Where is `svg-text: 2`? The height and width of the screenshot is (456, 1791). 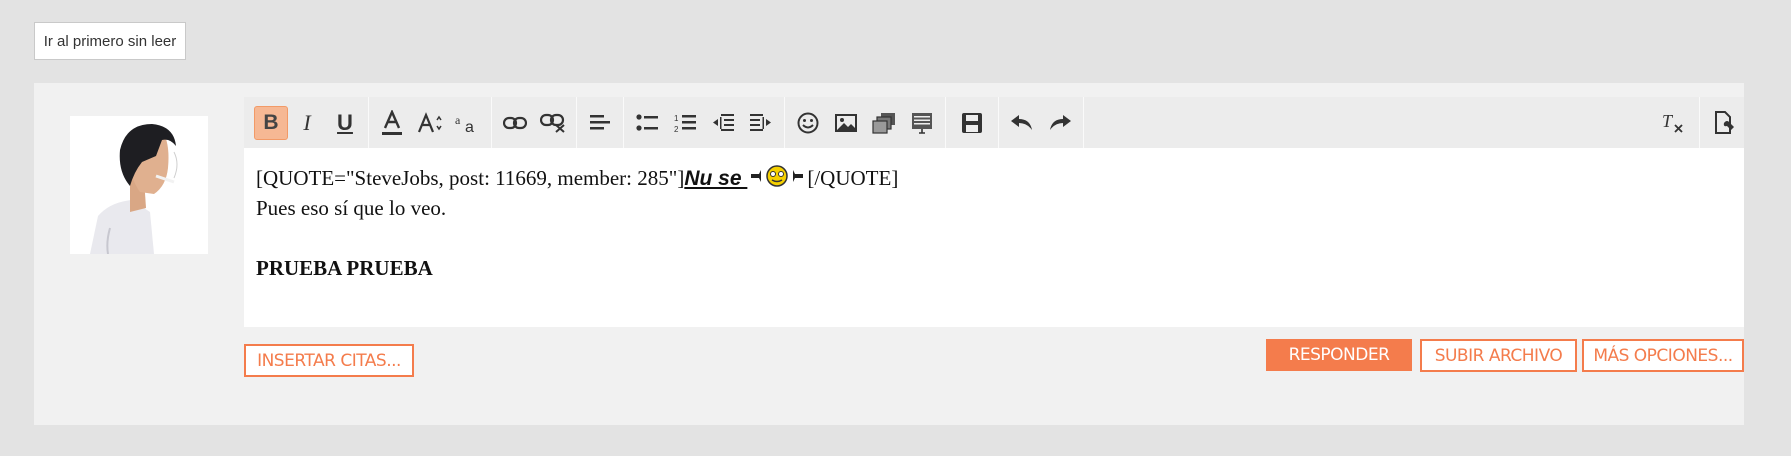
svg-text: 2 is located at coordinates (676, 129).